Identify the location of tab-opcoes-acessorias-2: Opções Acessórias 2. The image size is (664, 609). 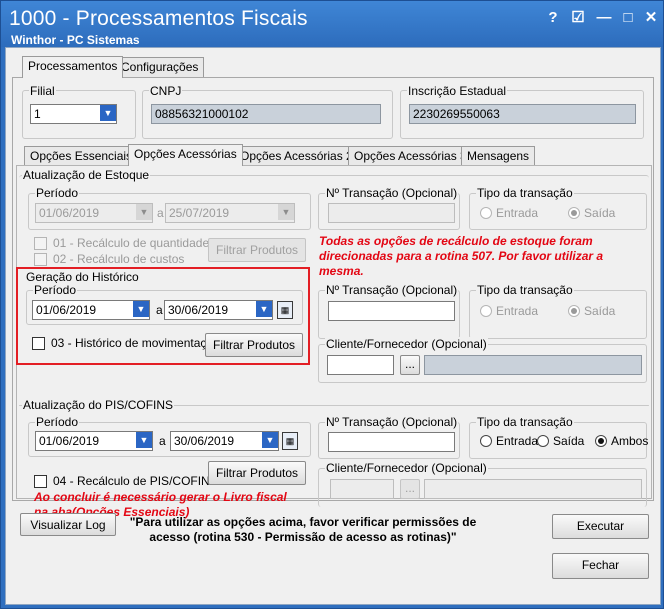
(296, 156).